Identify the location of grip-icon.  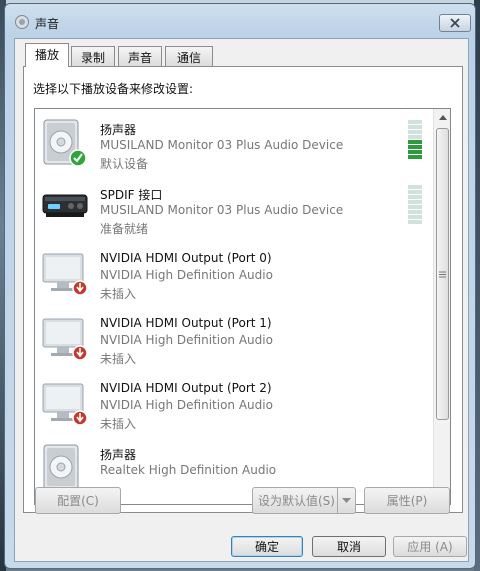
(442, 274).